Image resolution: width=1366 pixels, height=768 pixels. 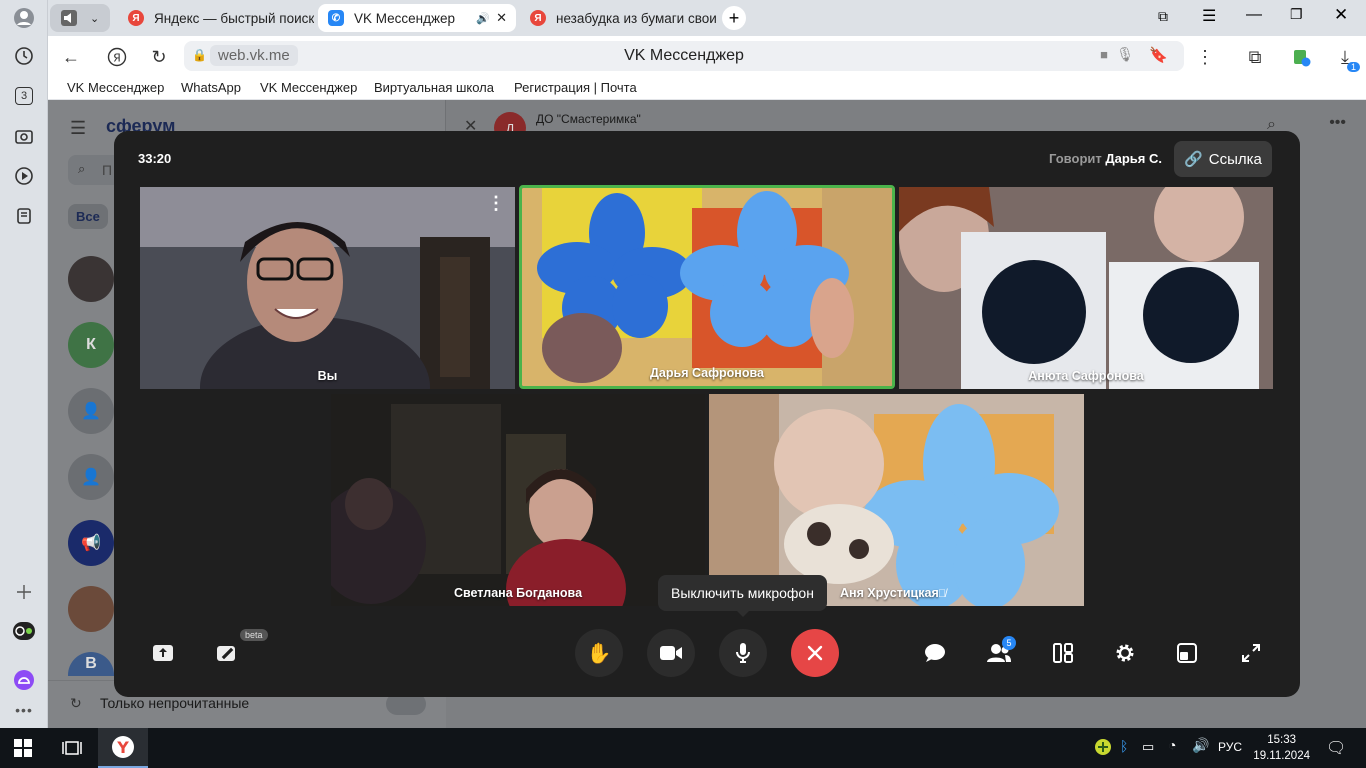 What do you see at coordinates (1158, 55) in the screenshot?
I see `bookmark-icon: 🔖` at bounding box center [1158, 55].